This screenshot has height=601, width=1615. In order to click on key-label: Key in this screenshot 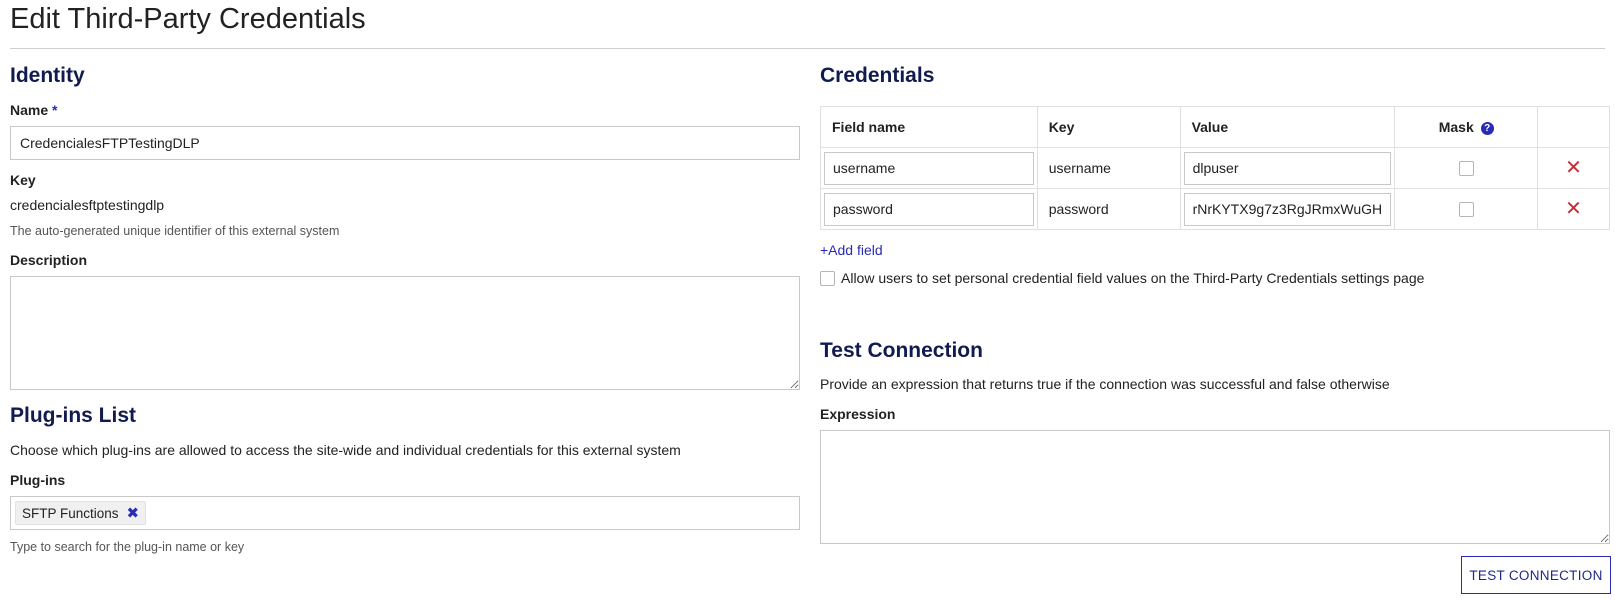, I will do `click(23, 180)`.